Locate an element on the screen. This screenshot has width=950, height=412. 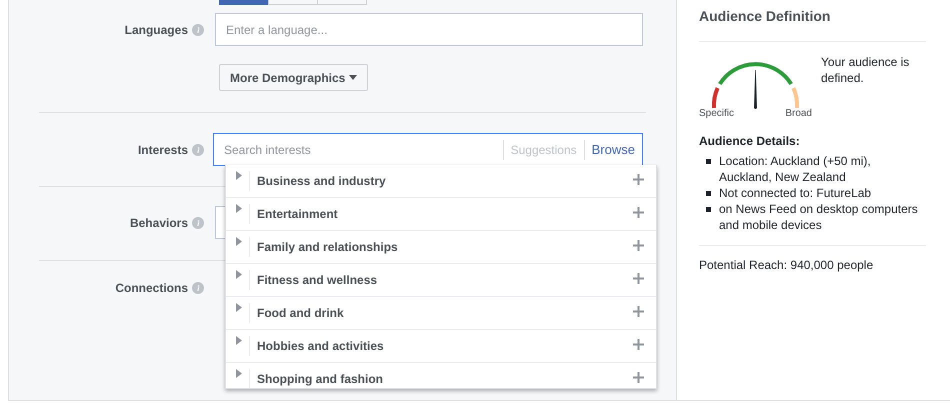
detail-item: on News Feed on desktop computers and mobile devices is located at coordinates (822, 217).